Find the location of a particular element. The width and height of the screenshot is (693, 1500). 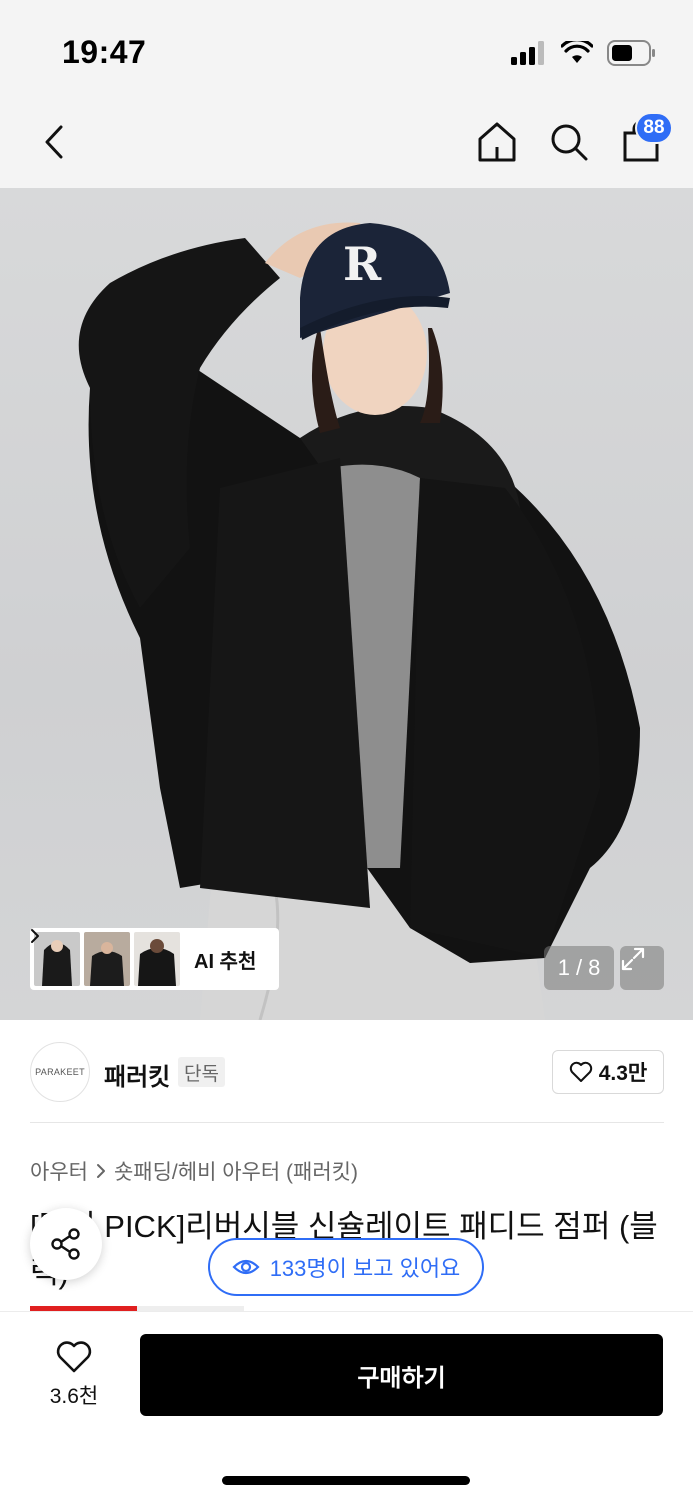

share-button is located at coordinates (66, 1244).